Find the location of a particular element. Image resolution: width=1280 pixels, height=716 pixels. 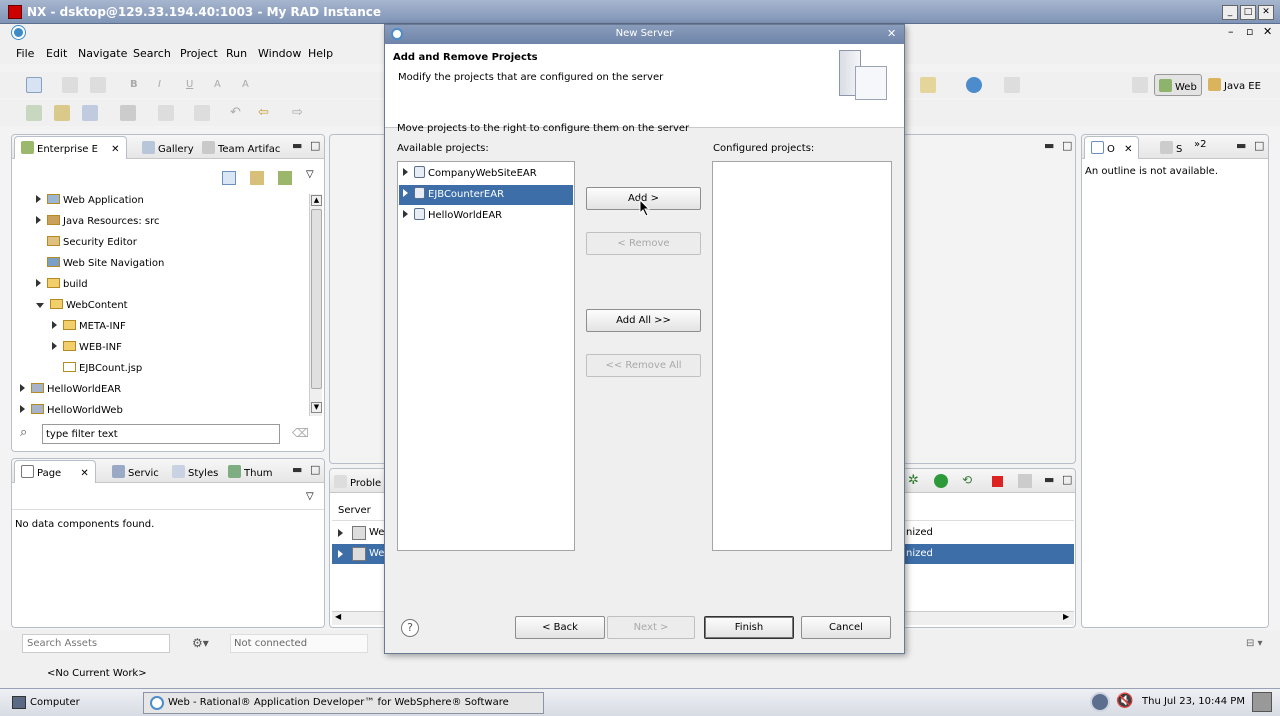

menu-window: Window is located at coordinates (279, 53).